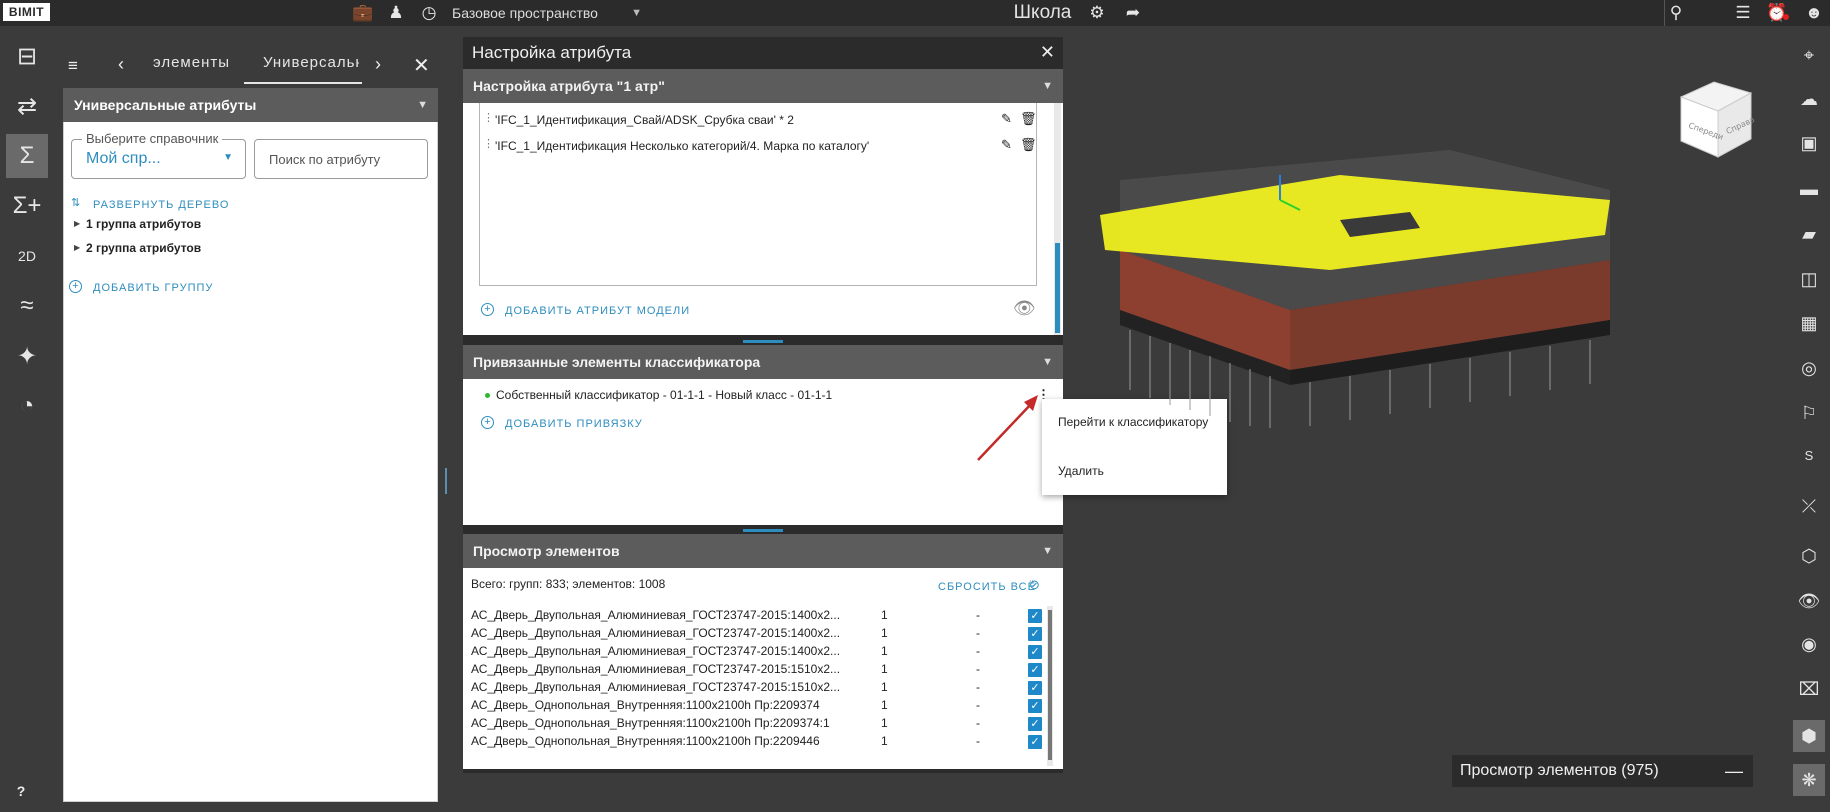  What do you see at coordinates (547, 13) in the screenshot?
I see `space-select: Базовое пространство ▼` at bounding box center [547, 13].